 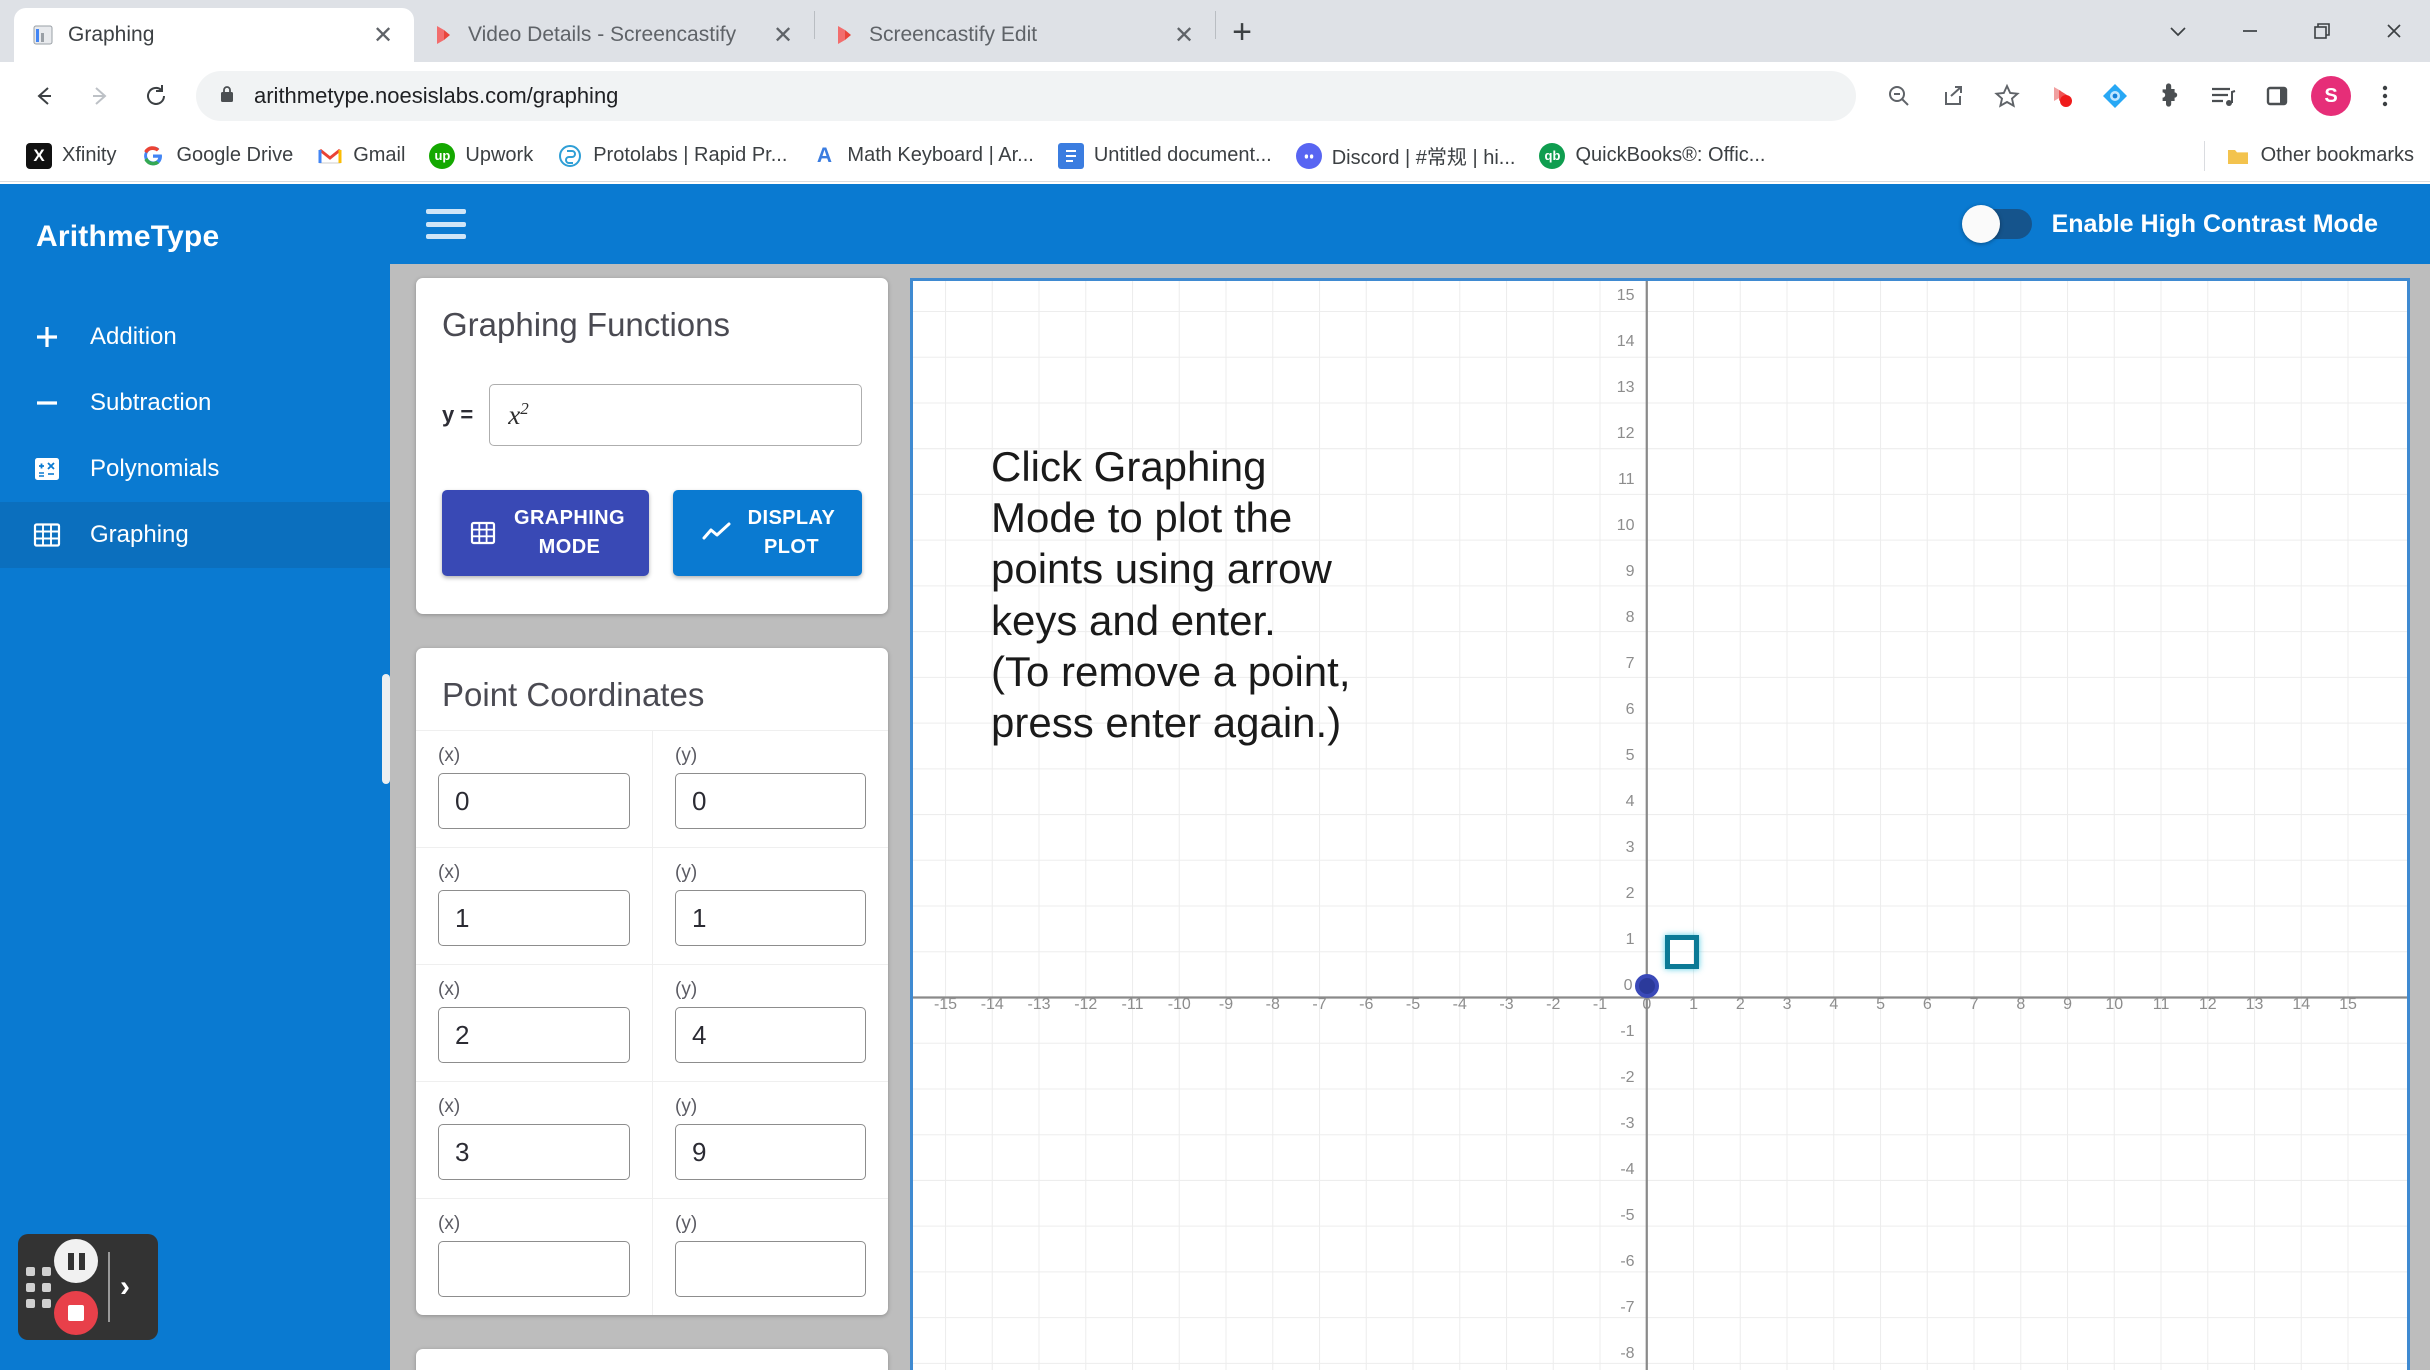 I want to click on other-bookmarks-button: Other bookmarks, so click(x=2304, y=155).